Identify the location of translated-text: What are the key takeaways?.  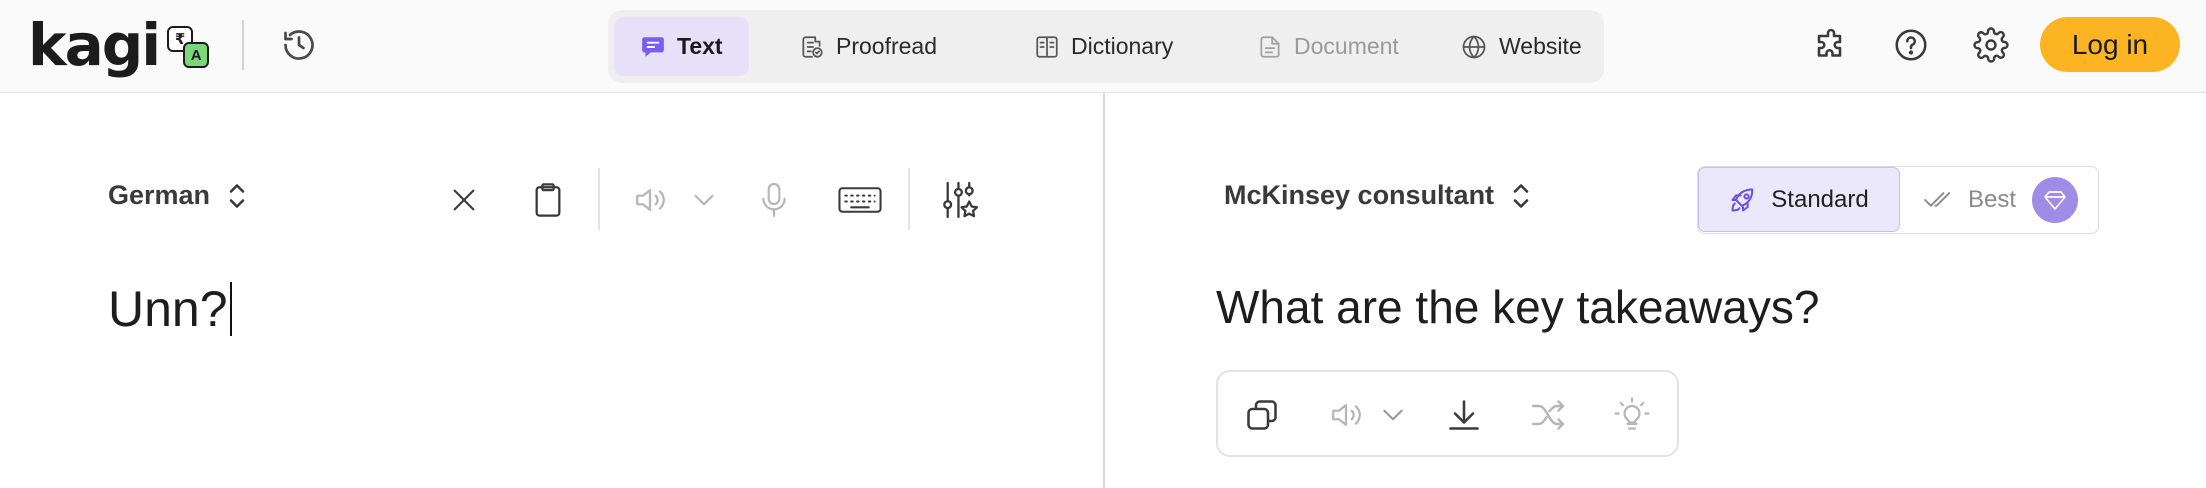
(1518, 307).